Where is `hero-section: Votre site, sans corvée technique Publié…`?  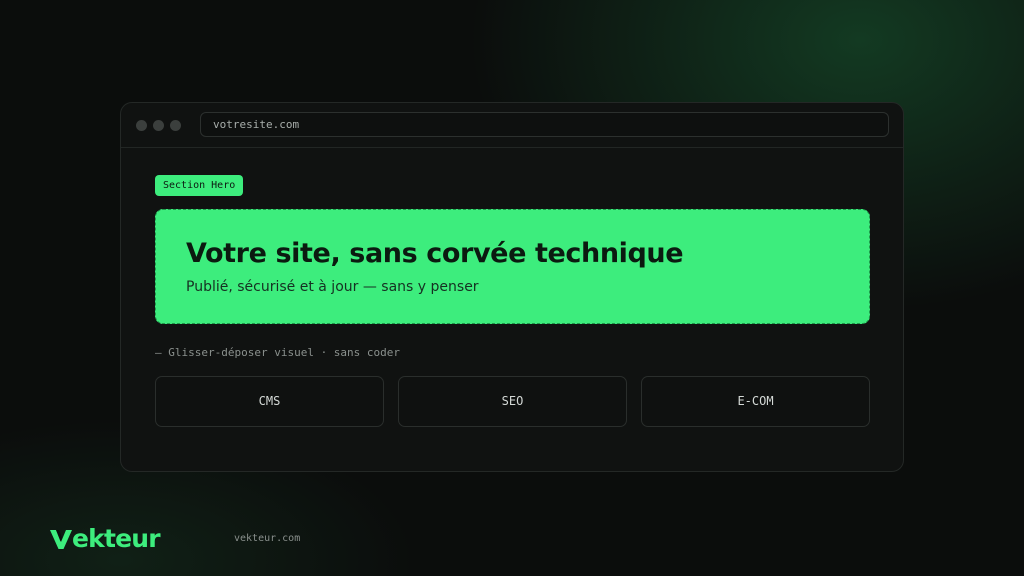 hero-section: Votre site, sans corvée technique Publié… is located at coordinates (512, 266).